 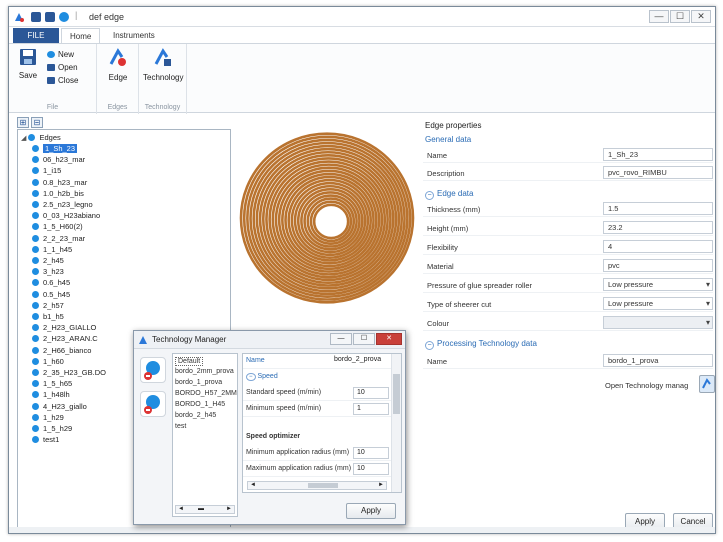 I want to click on tree-item: 2_35_H23_GB.DO, so click(x=69, y=372).